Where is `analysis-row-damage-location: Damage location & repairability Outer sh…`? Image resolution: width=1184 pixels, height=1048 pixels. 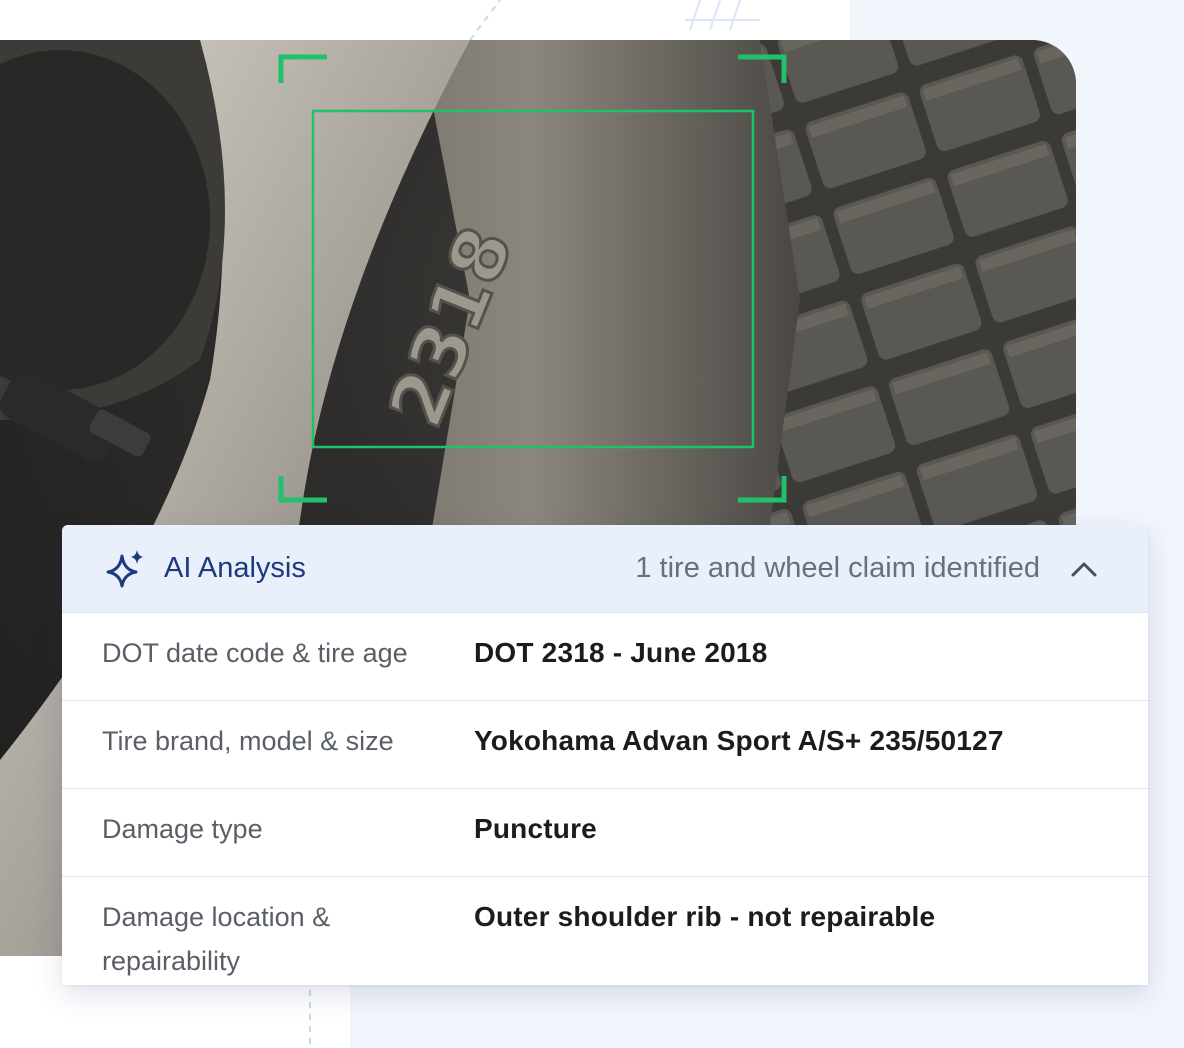
analysis-row-damage-location: Damage location & repairability Outer sh… is located at coordinates (605, 931).